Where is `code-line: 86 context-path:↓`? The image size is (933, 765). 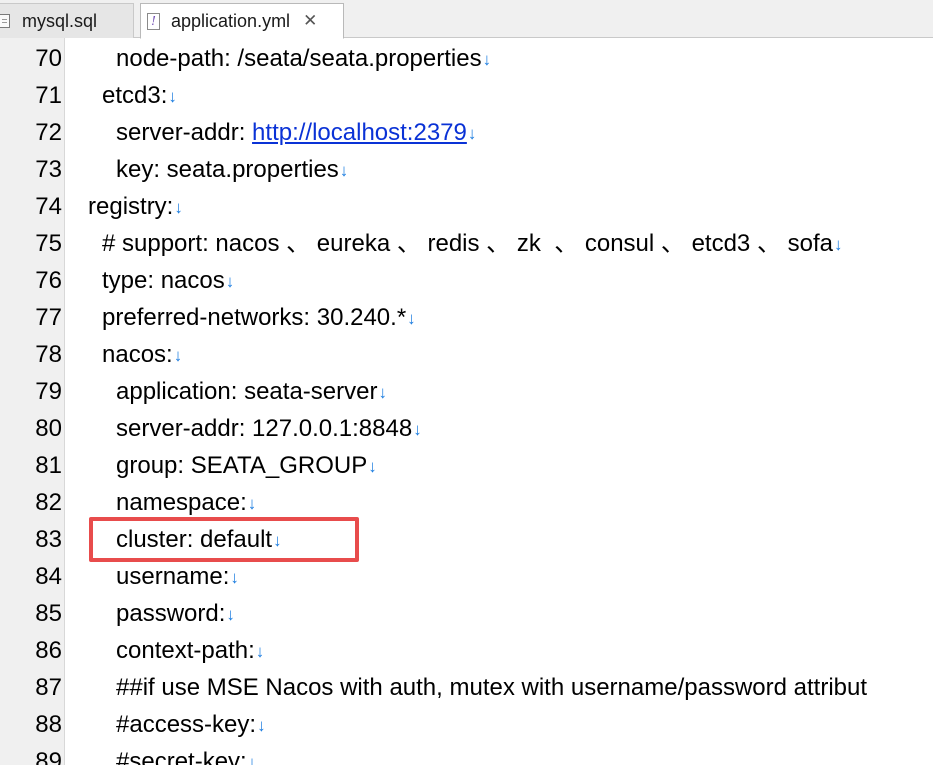 code-line: 86 context-path:↓ is located at coordinates (466, 650).